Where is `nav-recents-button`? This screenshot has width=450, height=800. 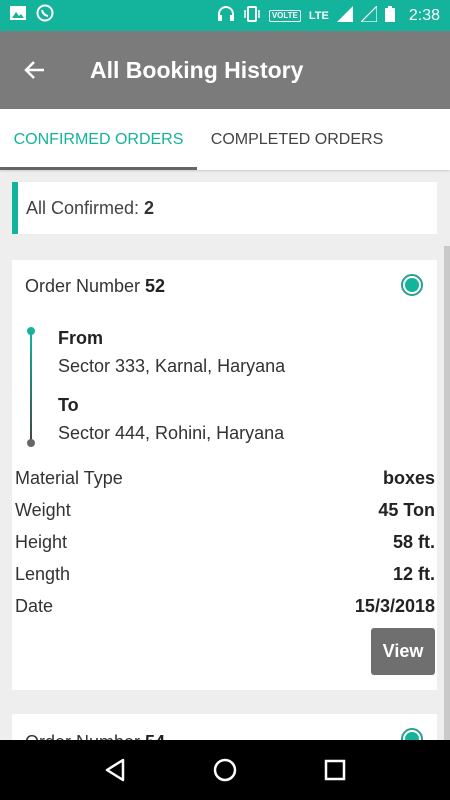
nav-recents-button is located at coordinates (335, 770).